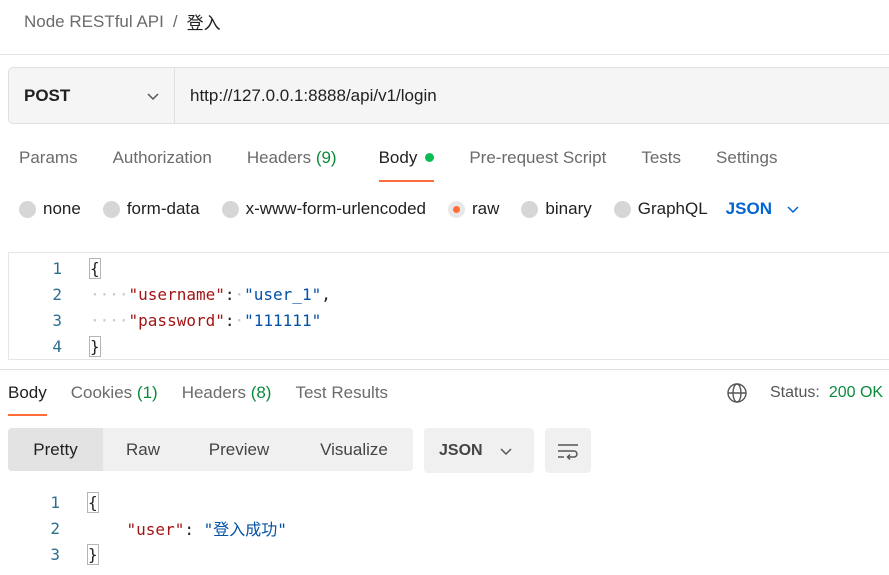 The width and height of the screenshot is (889, 575). What do you see at coordinates (92, 95) in the screenshot?
I see `method-select: POST` at bounding box center [92, 95].